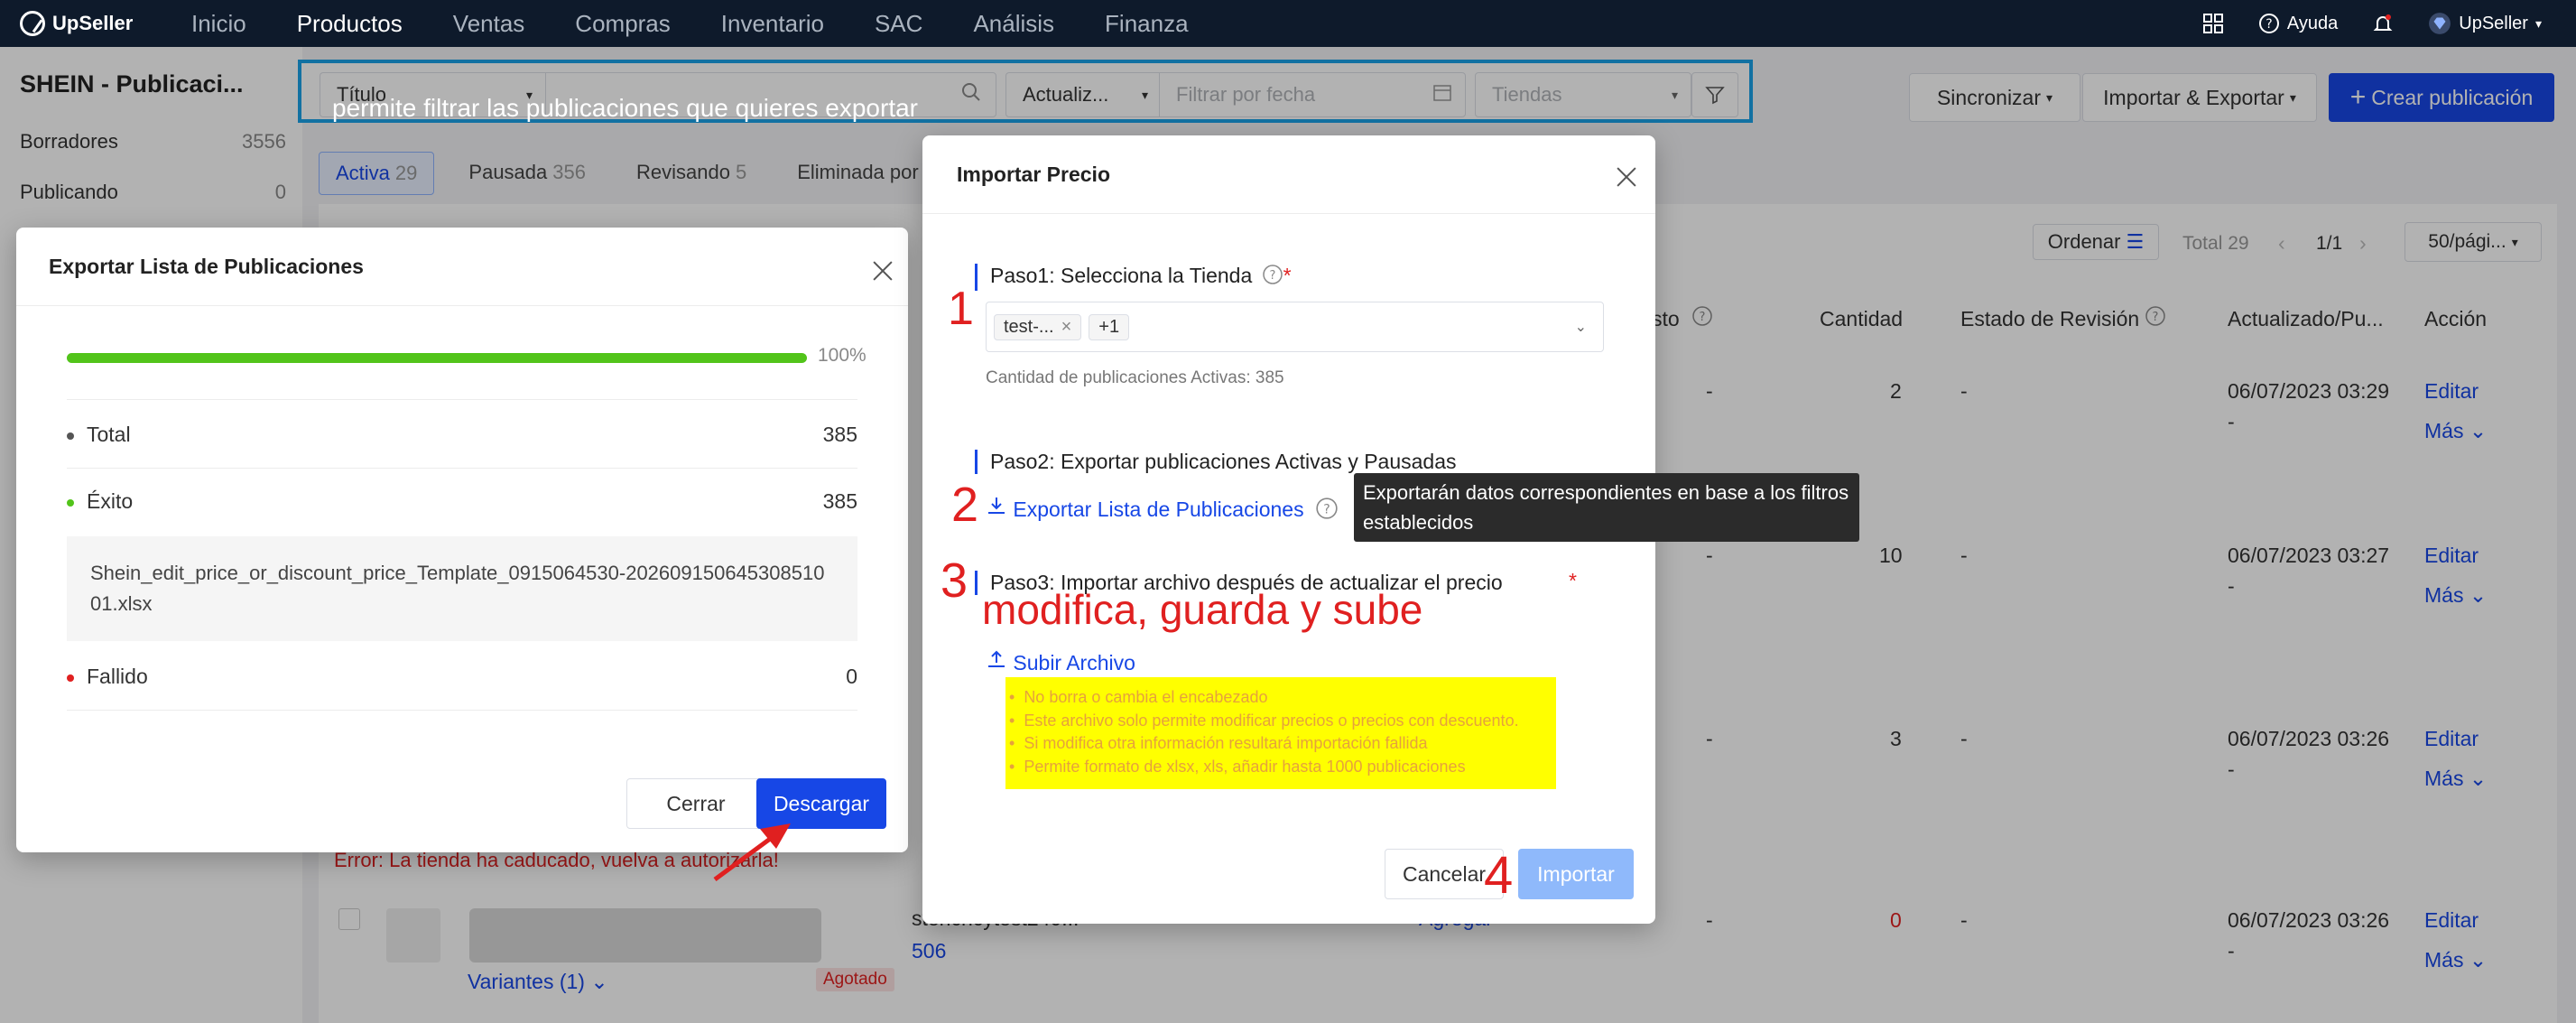 The width and height of the screenshot is (2576, 1023). What do you see at coordinates (961, 309) in the screenshot?
I see `annotation-step-1: 1` at bounding box center [961, 309].